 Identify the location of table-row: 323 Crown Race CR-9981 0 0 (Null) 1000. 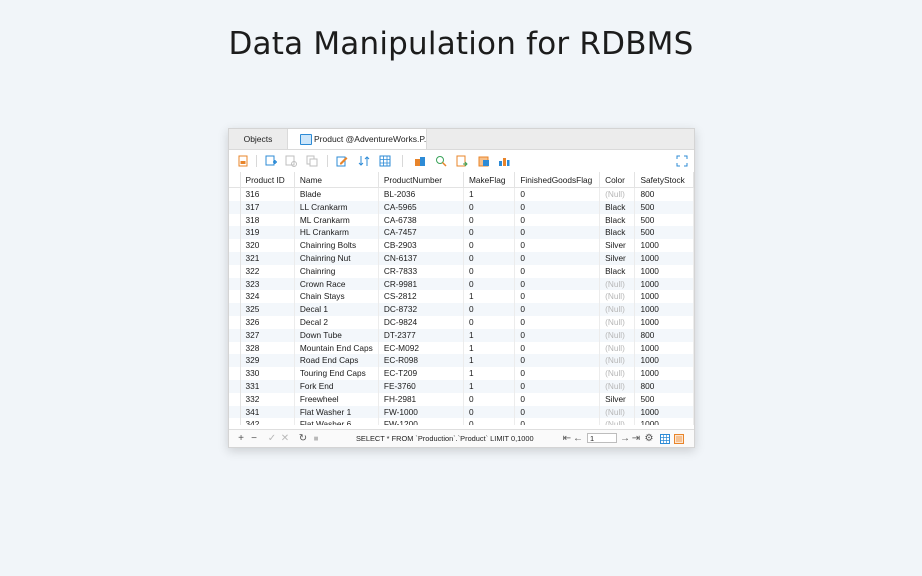
(461, 284).